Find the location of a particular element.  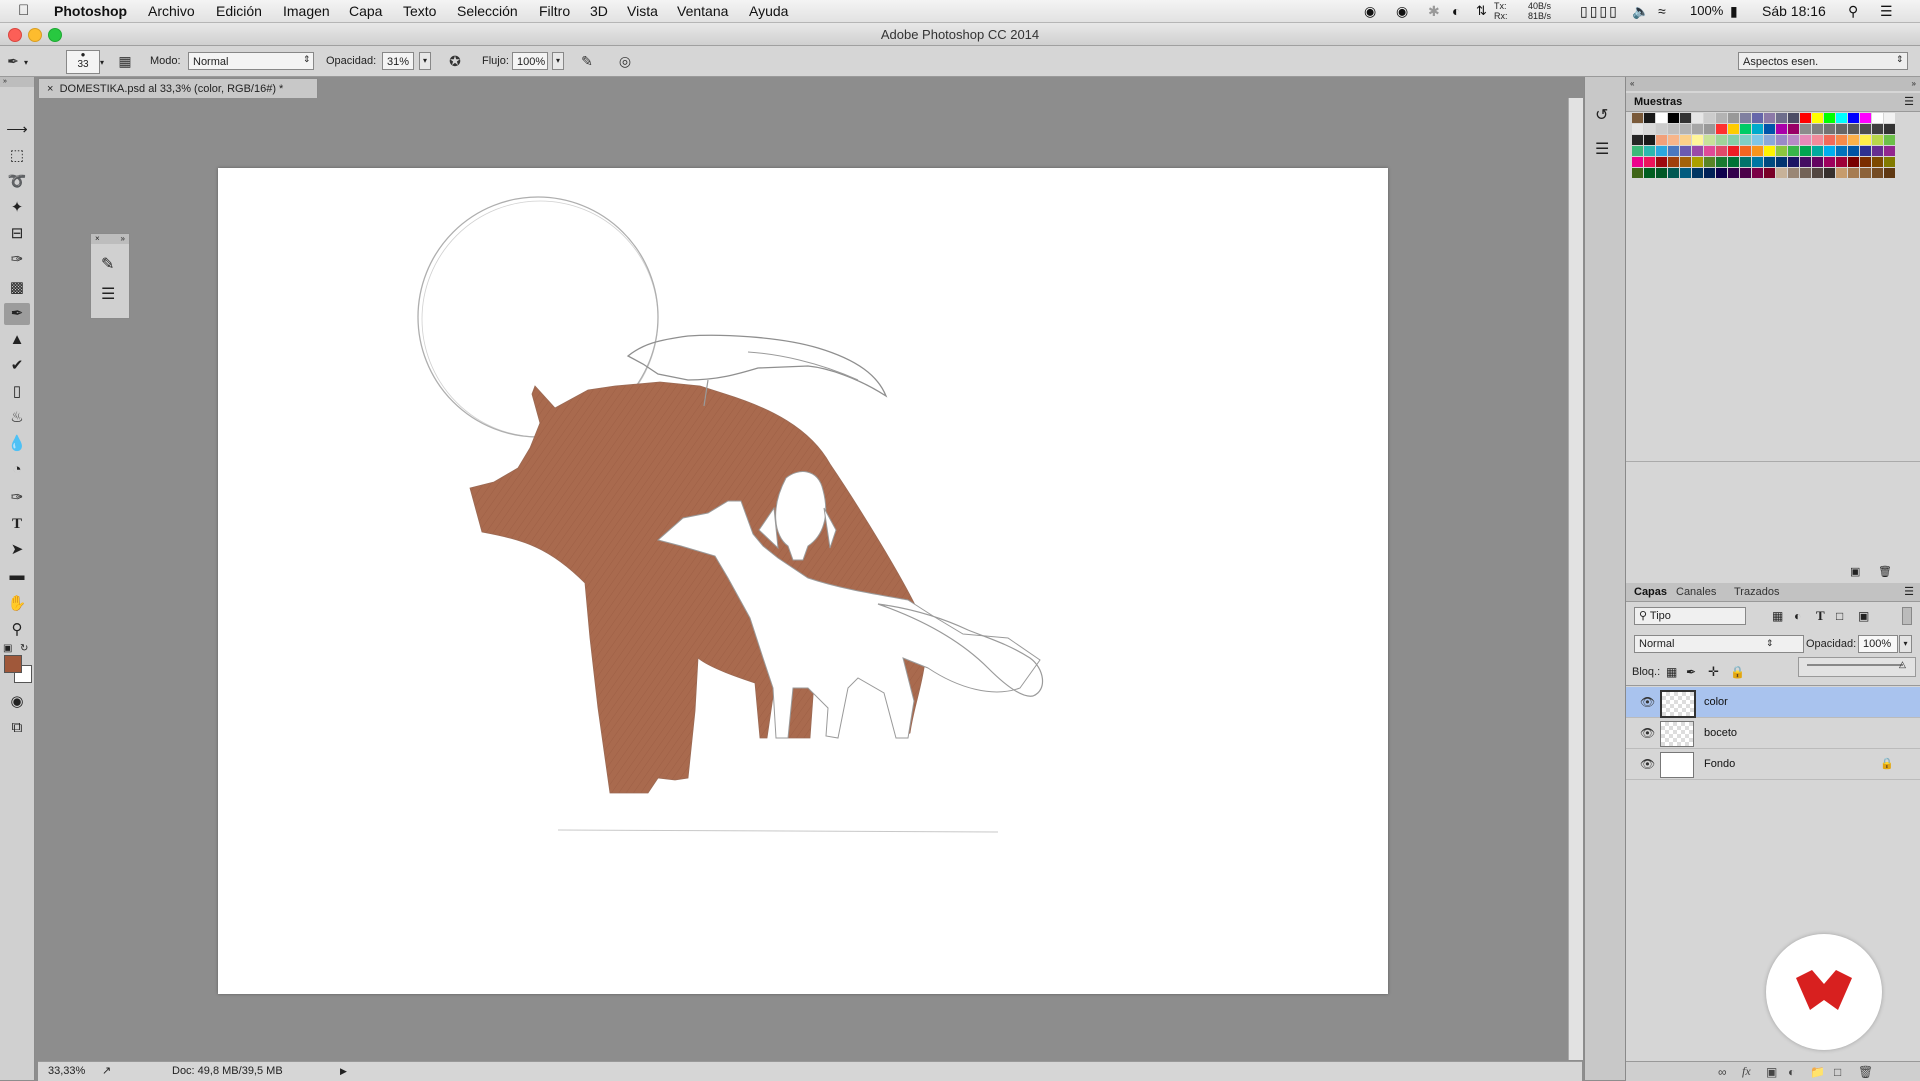

brush-panel-toggle-icon: ▦ is located at coordinates (125, 61).